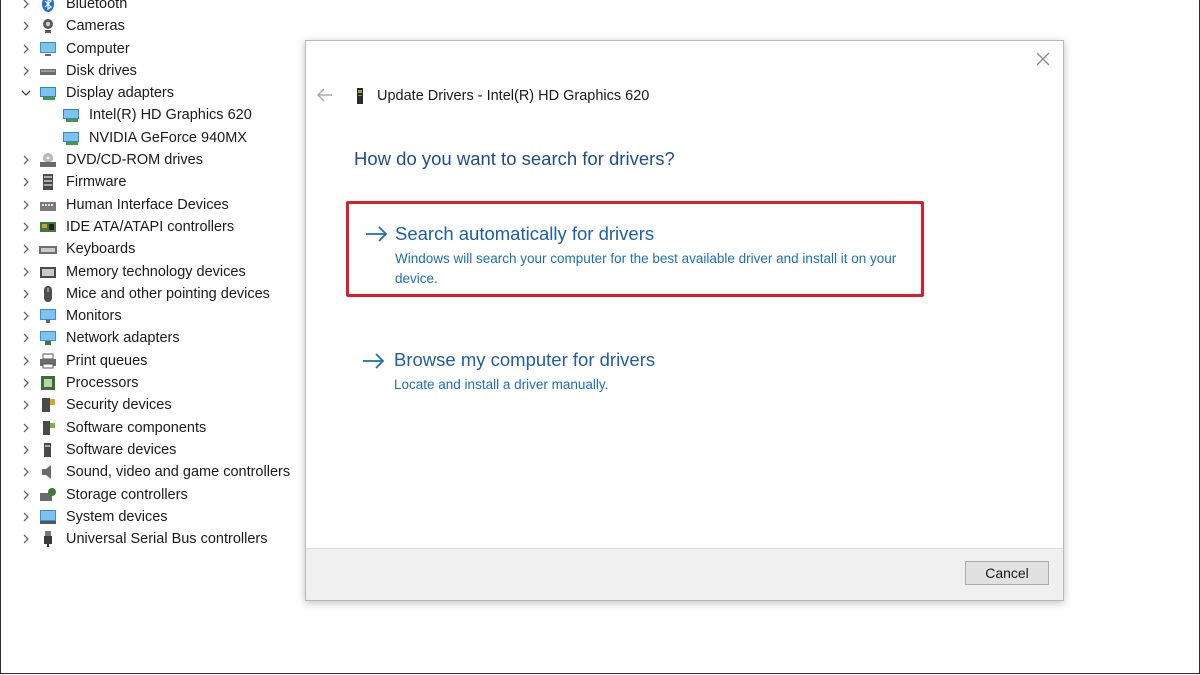 This screenshot has height=675, width=1200. I want to click on device-category: Computer, so click(151, 49).